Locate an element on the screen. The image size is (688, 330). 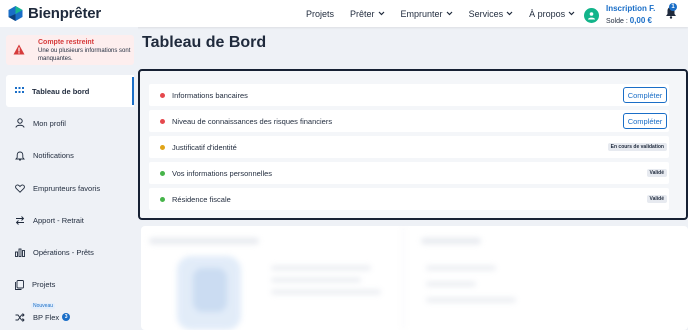
bar-chart-icon is located at coordinates (20, 253).